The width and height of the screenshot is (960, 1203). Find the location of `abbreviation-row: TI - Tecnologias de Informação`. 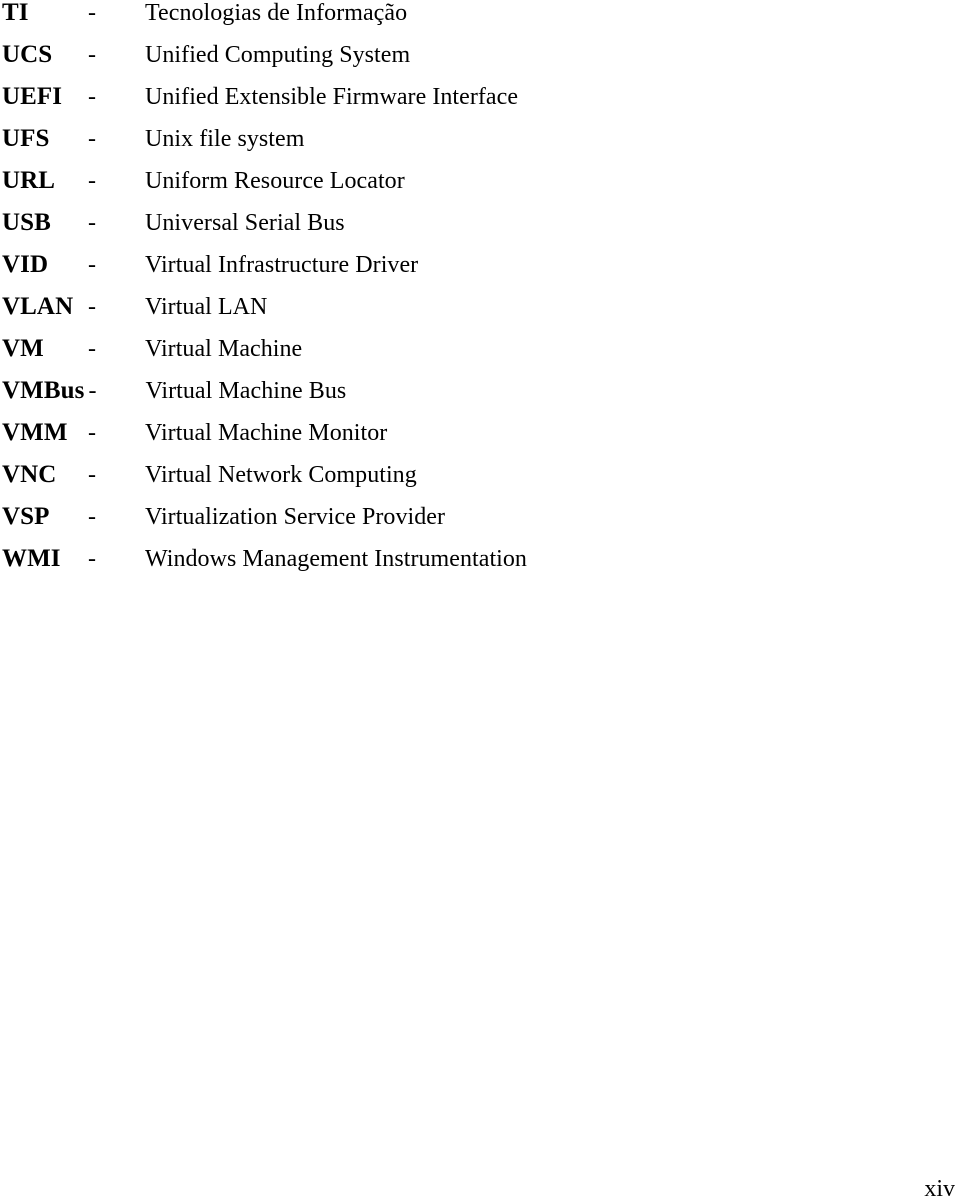

abbreviation-row: TI - Tecnologias de Informação is located at coordinates (467, 17).